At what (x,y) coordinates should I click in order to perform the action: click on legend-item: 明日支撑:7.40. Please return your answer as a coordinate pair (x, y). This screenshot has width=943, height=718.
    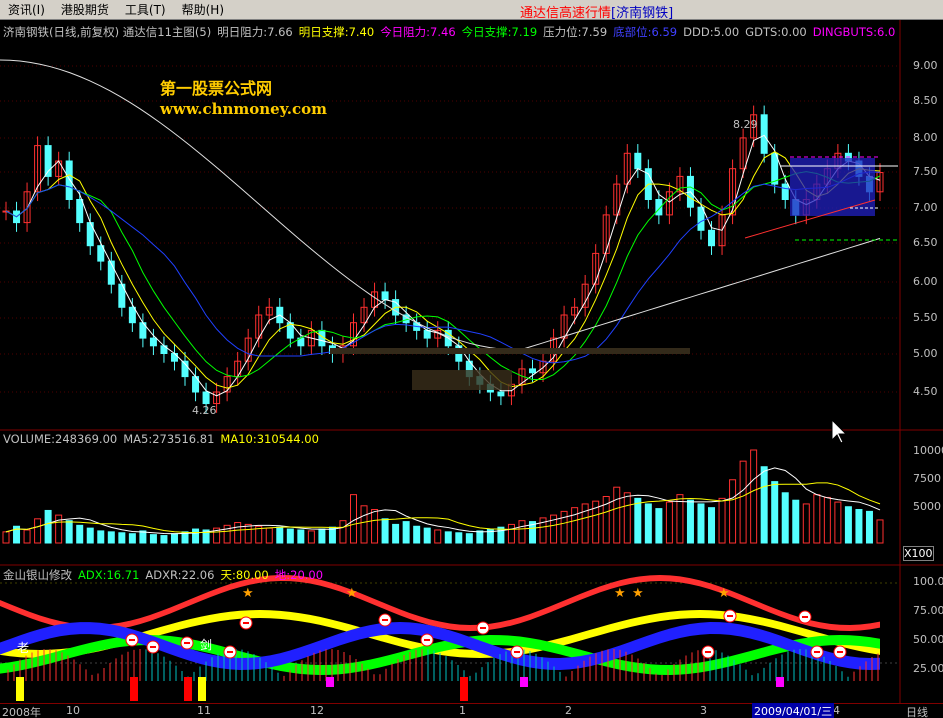
    Looking at the image, I should click on (336, 32).